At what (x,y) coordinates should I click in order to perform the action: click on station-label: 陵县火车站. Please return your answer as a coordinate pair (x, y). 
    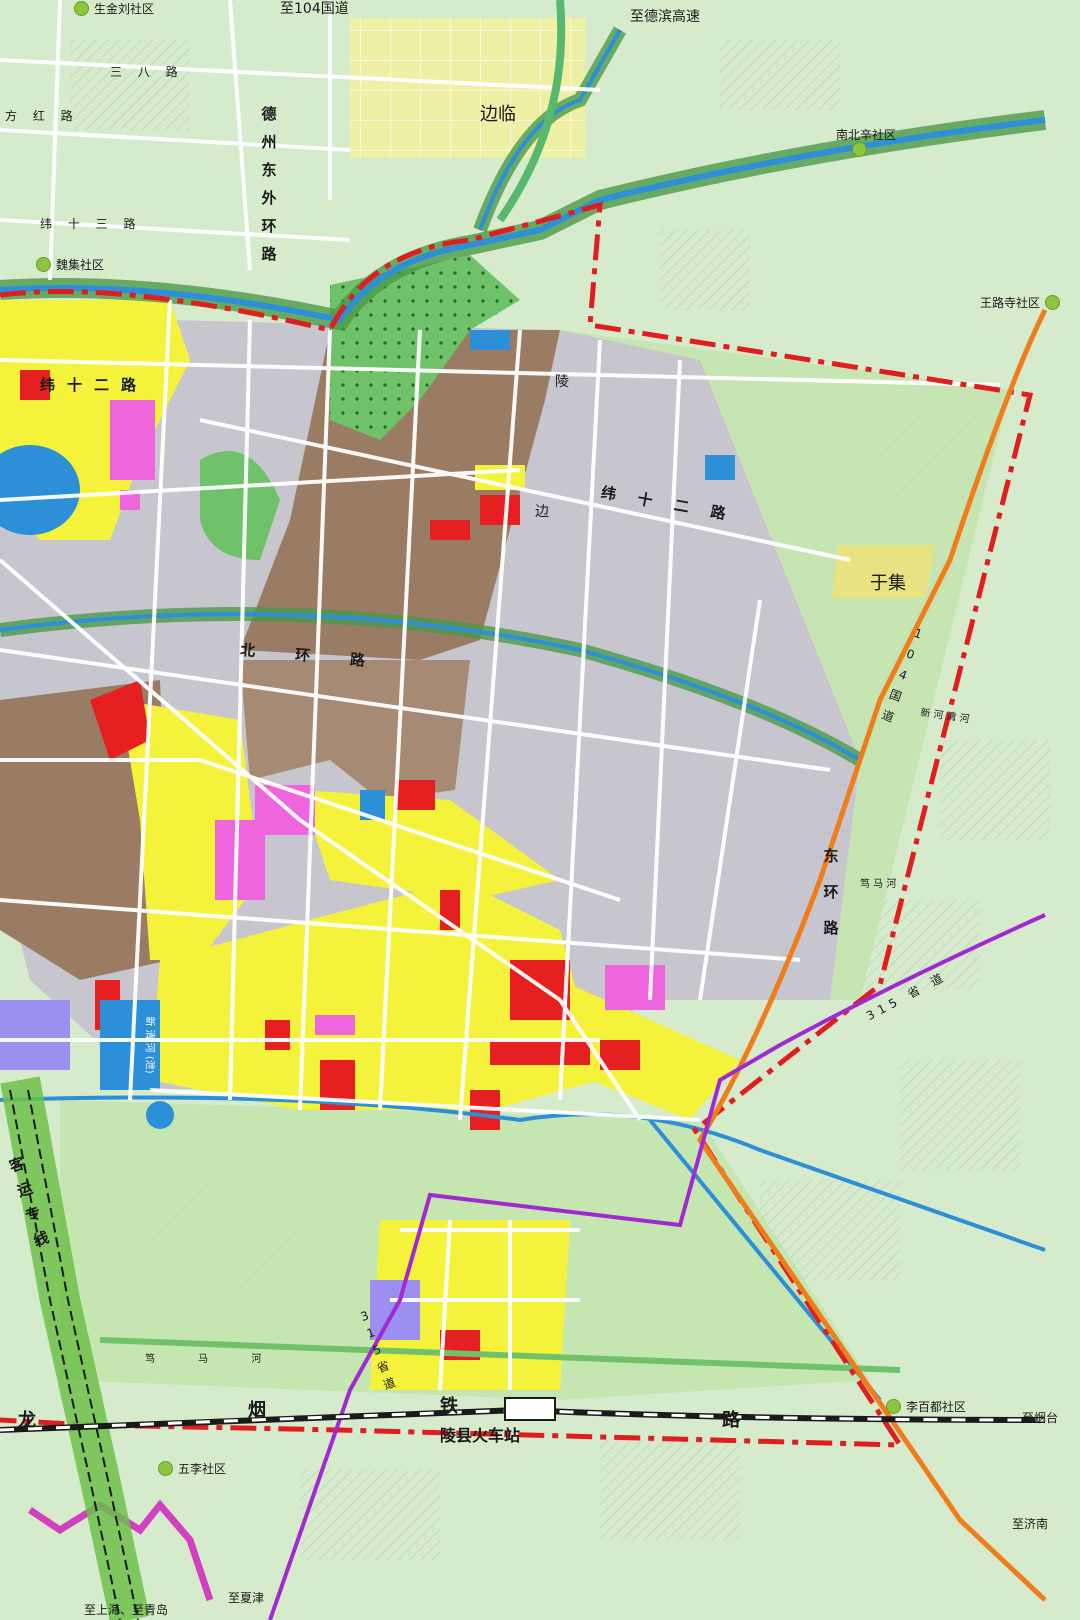
    Looking at the image, I should click on (480, 1436).